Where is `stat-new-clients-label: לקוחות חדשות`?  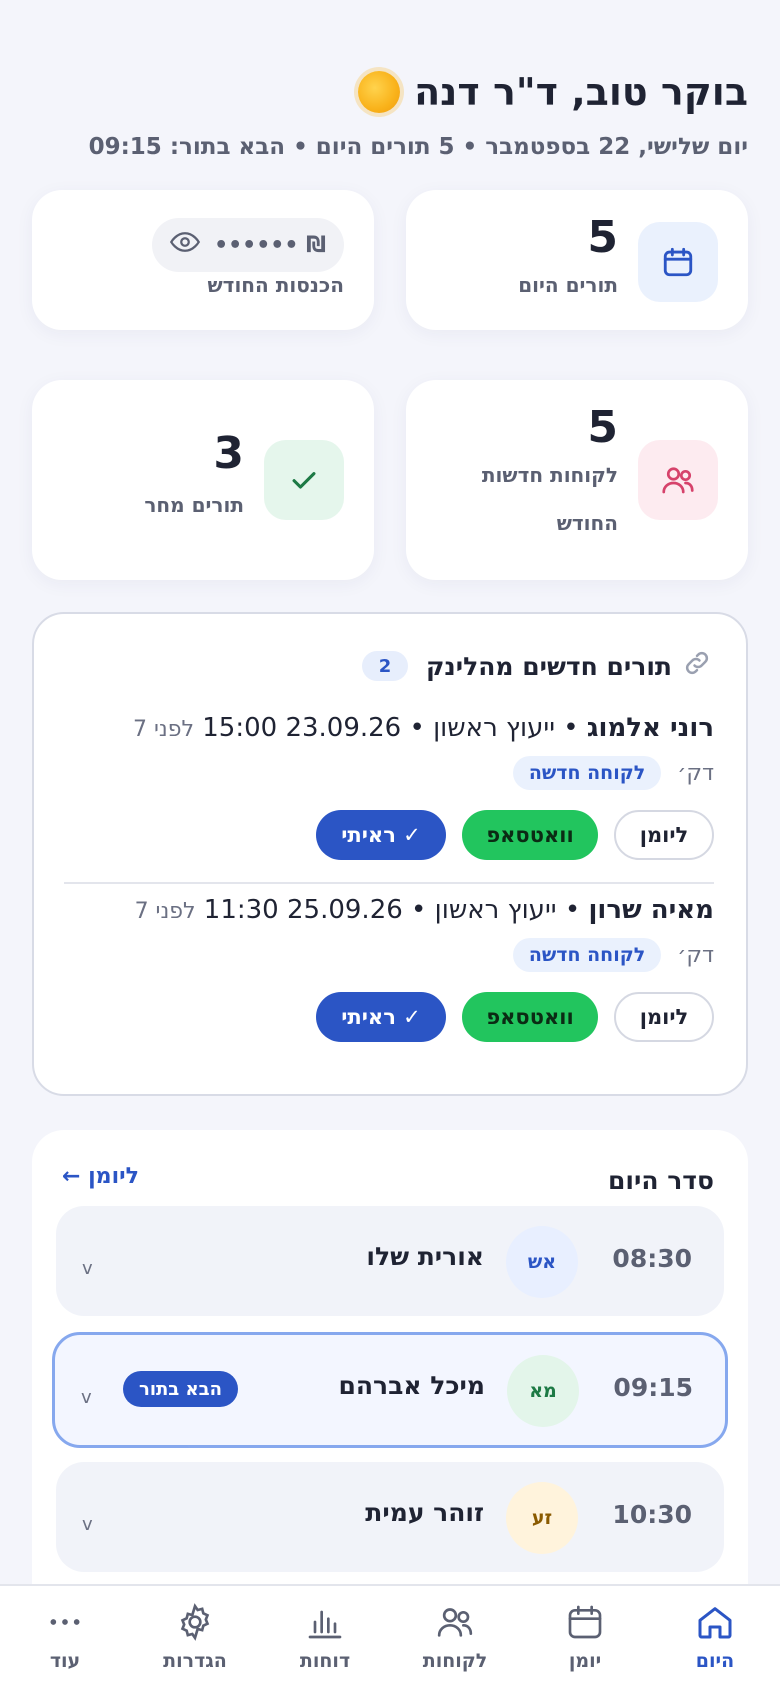 stat-new-clients-label: לקוחות חדשות is located at coordinates (549, 475).